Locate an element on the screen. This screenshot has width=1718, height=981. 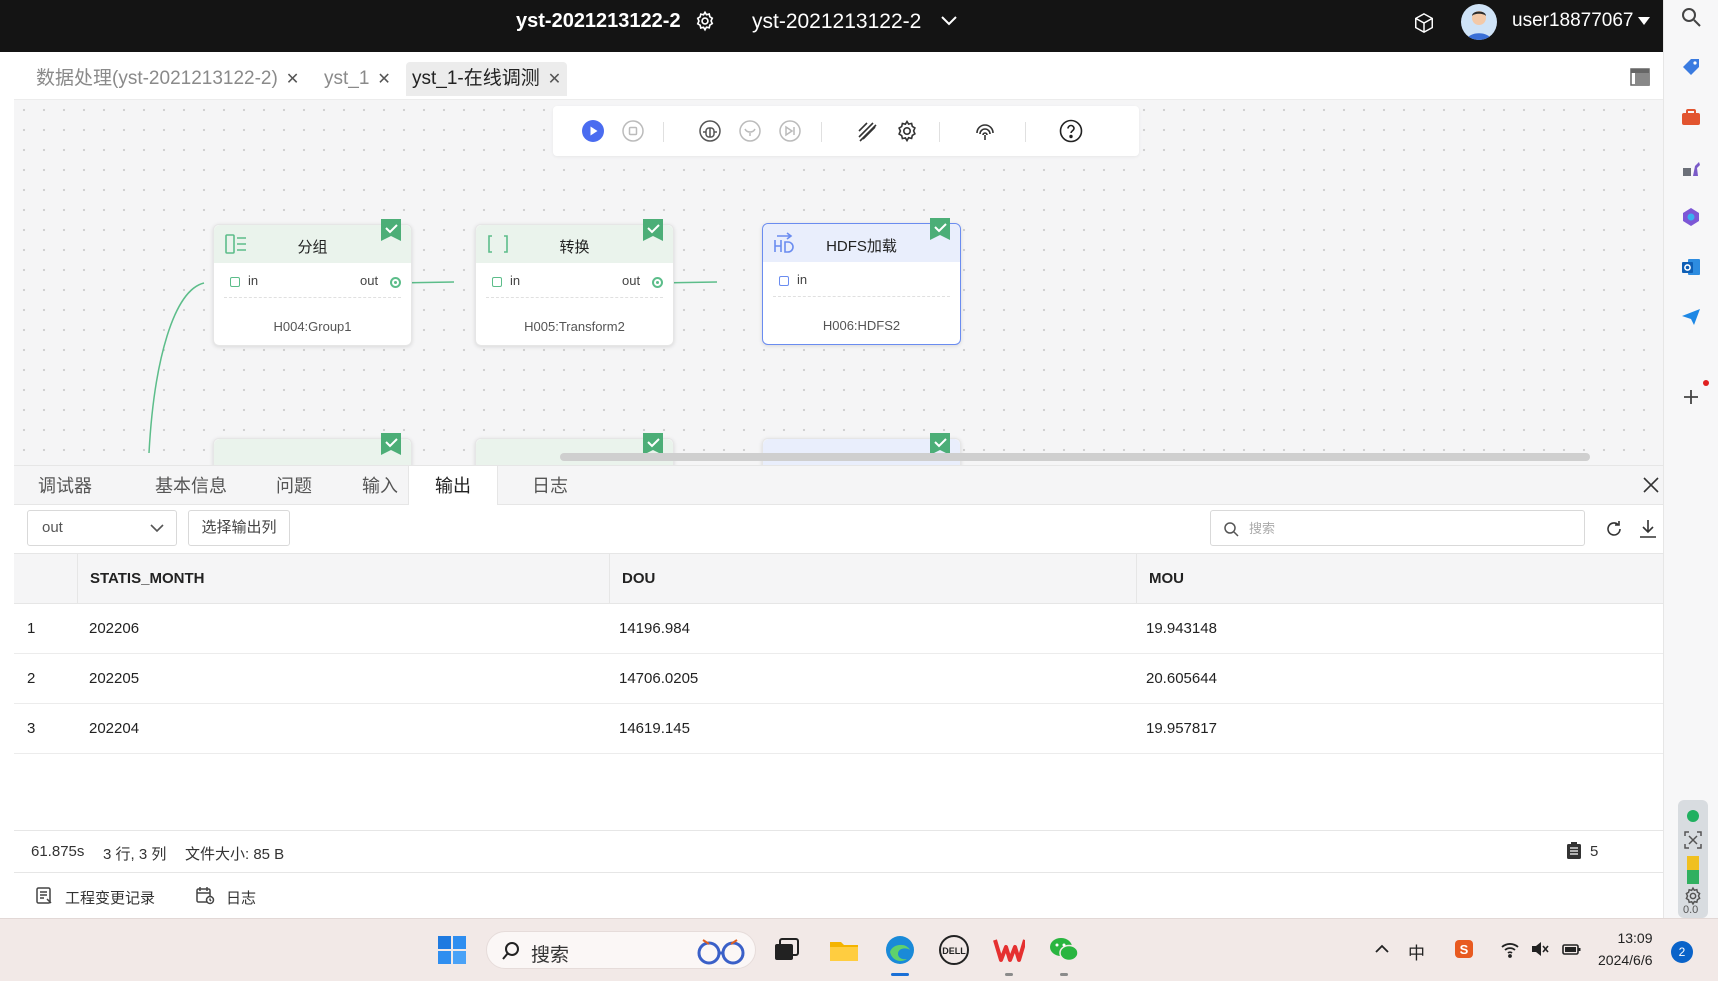
column-header-index is located at coordinates (45, 579).